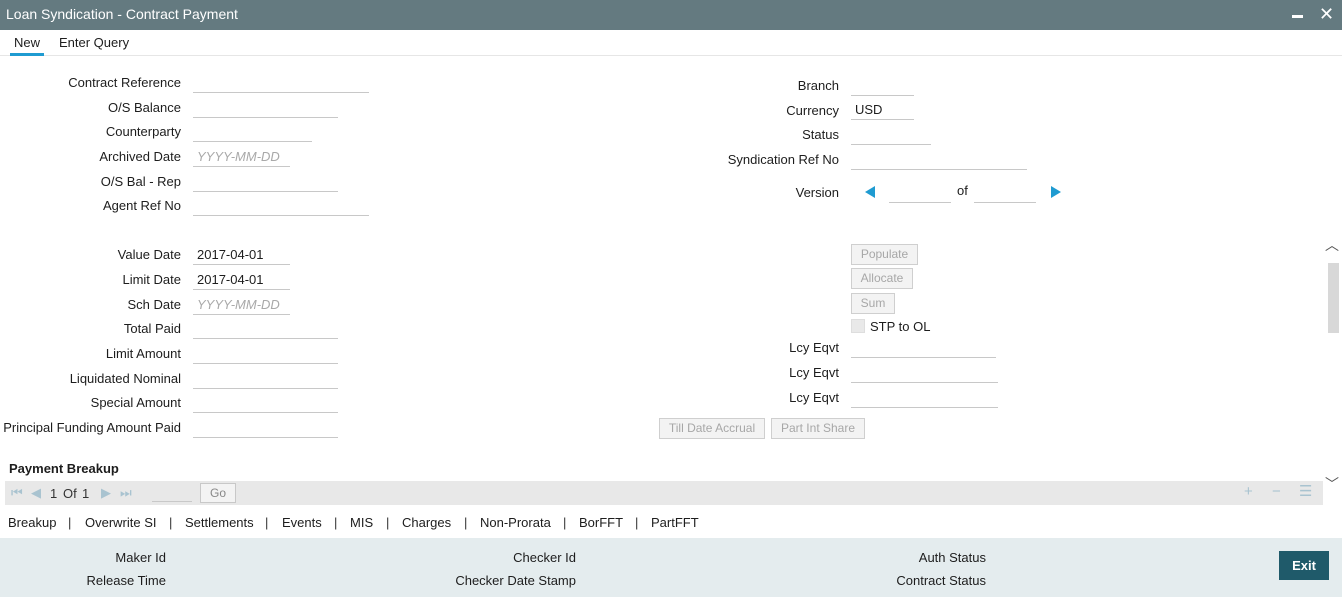 The image size is (1342, 597). Describe the element at coordinates (265, 403) in the screenshot. I see `special-amount-field` at that location.